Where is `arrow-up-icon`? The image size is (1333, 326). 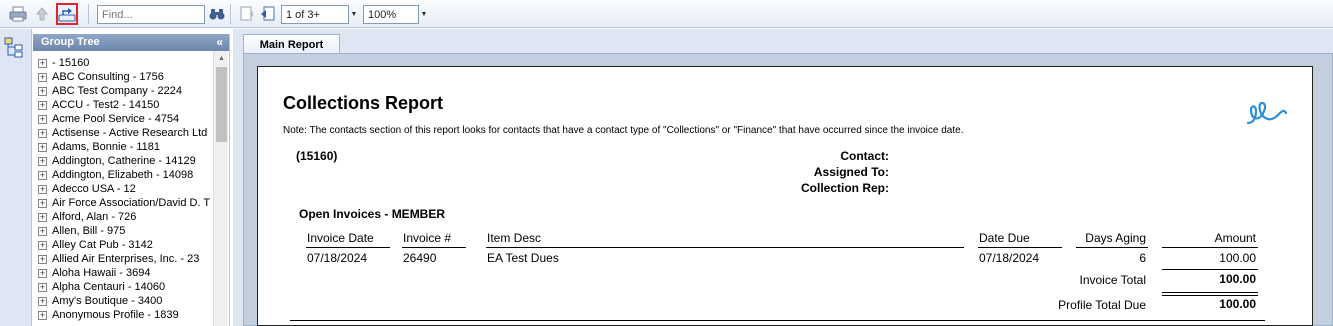 arrow-up-icon is located at coordinates (42, 14).